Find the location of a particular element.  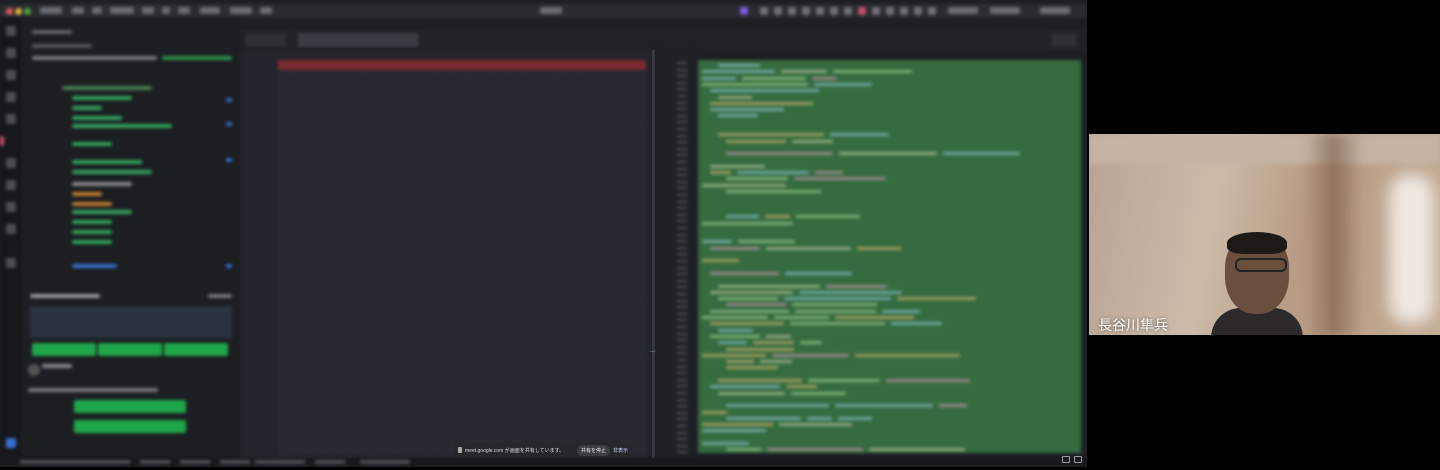

stop-sharing-button: 共有を停止 is located at coordinates (593, 450).